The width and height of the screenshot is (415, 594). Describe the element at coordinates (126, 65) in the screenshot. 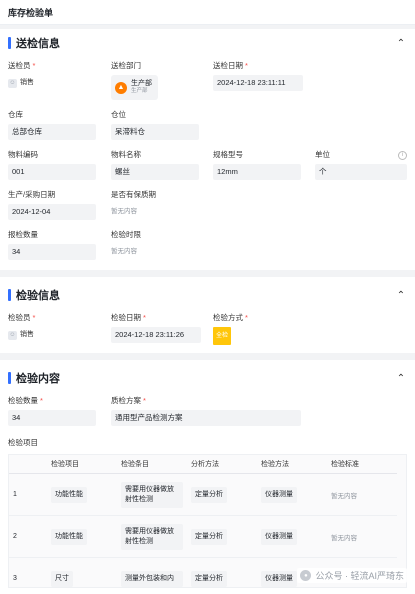

I see `dept-label: 送检部门` at that location.